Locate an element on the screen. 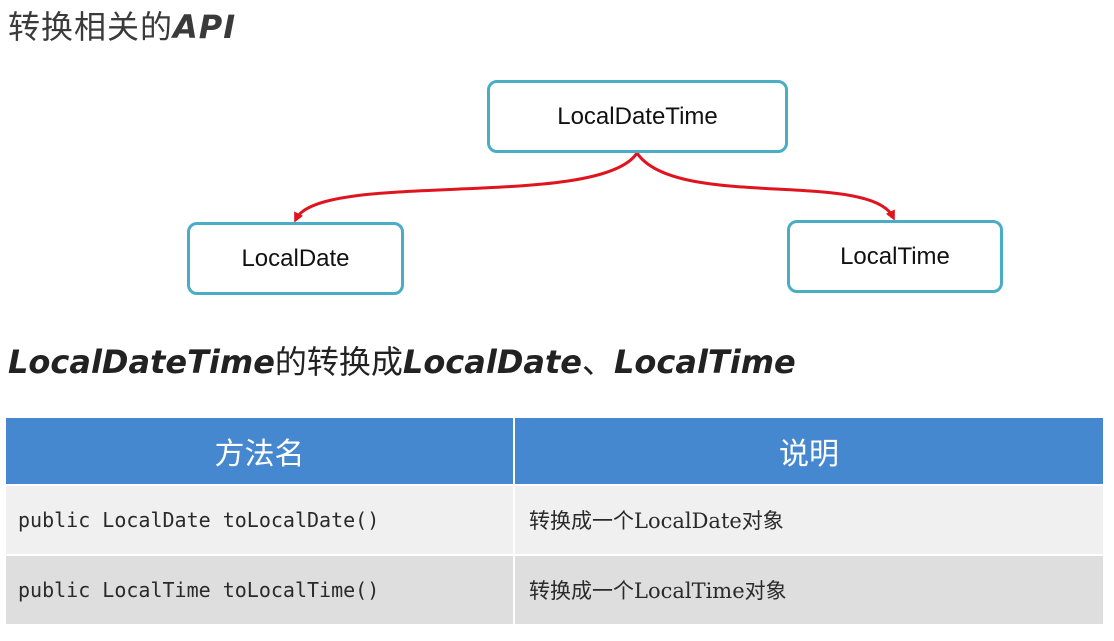  page-title: 转换相关的API is located at coordinates (122, 27).